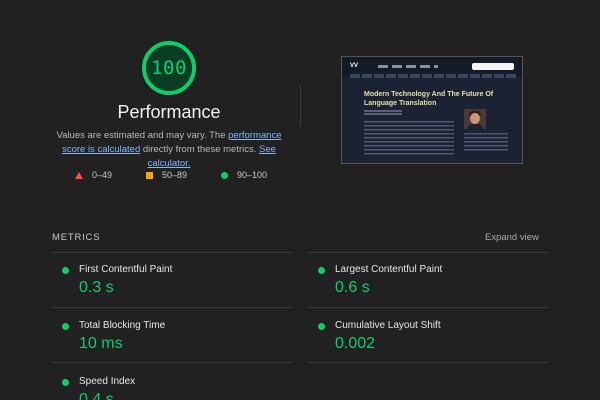 This screenshot has height=400, width=600. What do you see at coordinates (433, 76) in the screenshot?
I see `screenshot-tag-bar` at bounding box center [433, 76].